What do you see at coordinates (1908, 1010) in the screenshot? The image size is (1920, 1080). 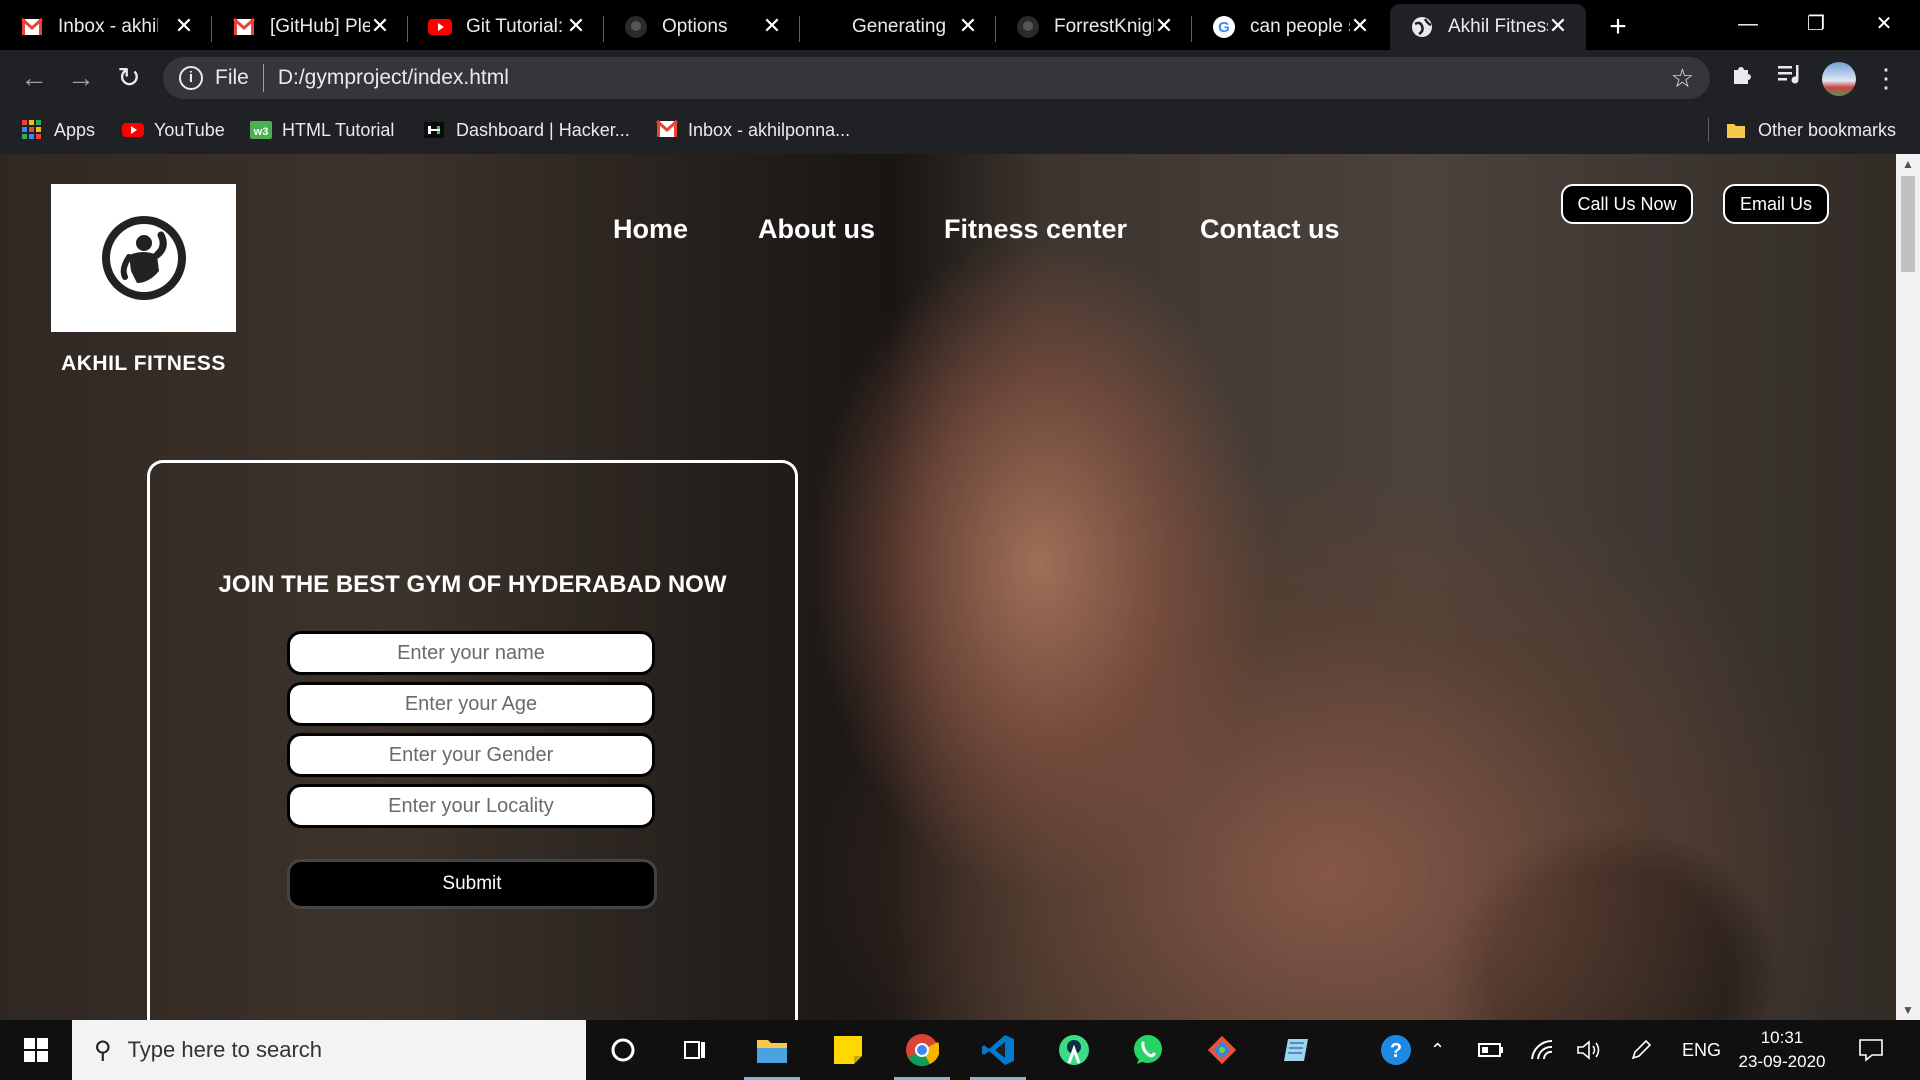 I see `scroll-down-arrow-icon: ▼` at bounding box center [1908, 1010].